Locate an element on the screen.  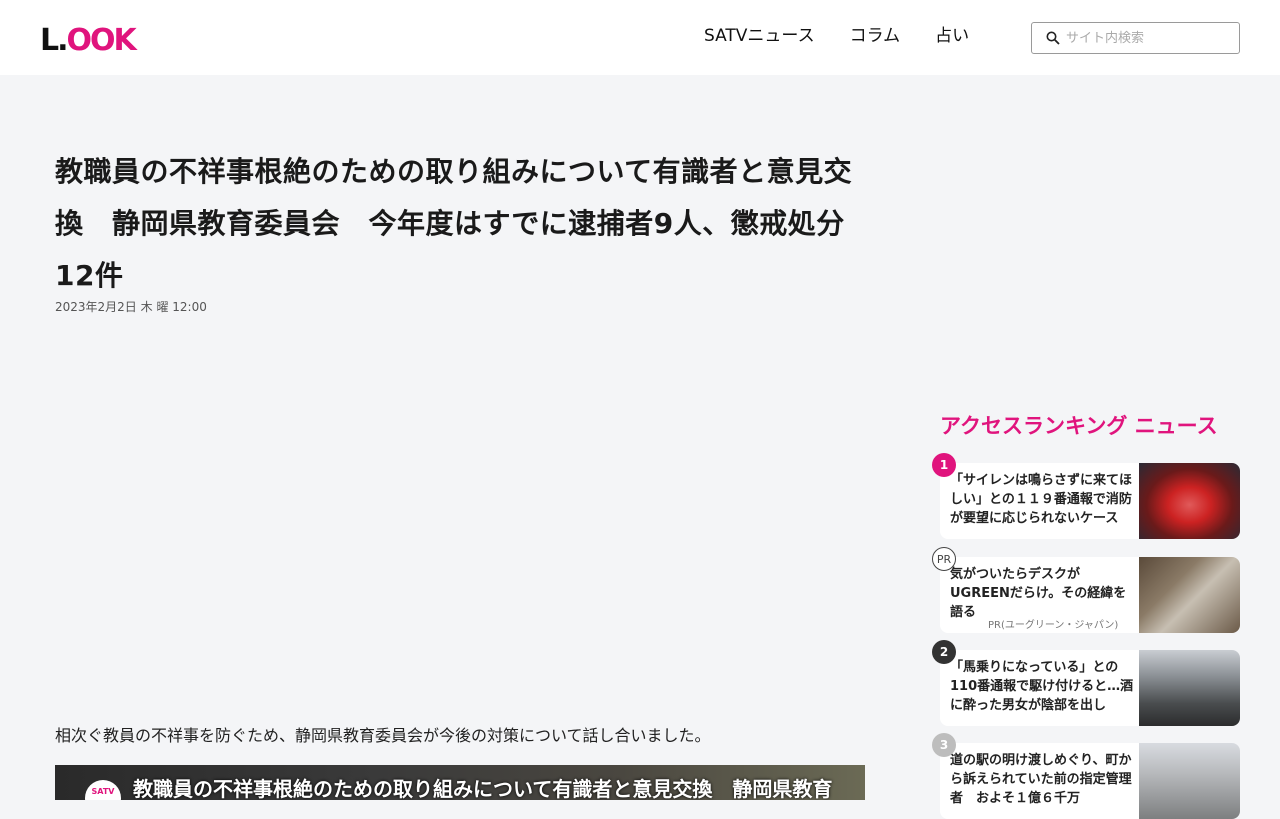
logo-wordmark: L.OOK is located at coordinates (88, 40).